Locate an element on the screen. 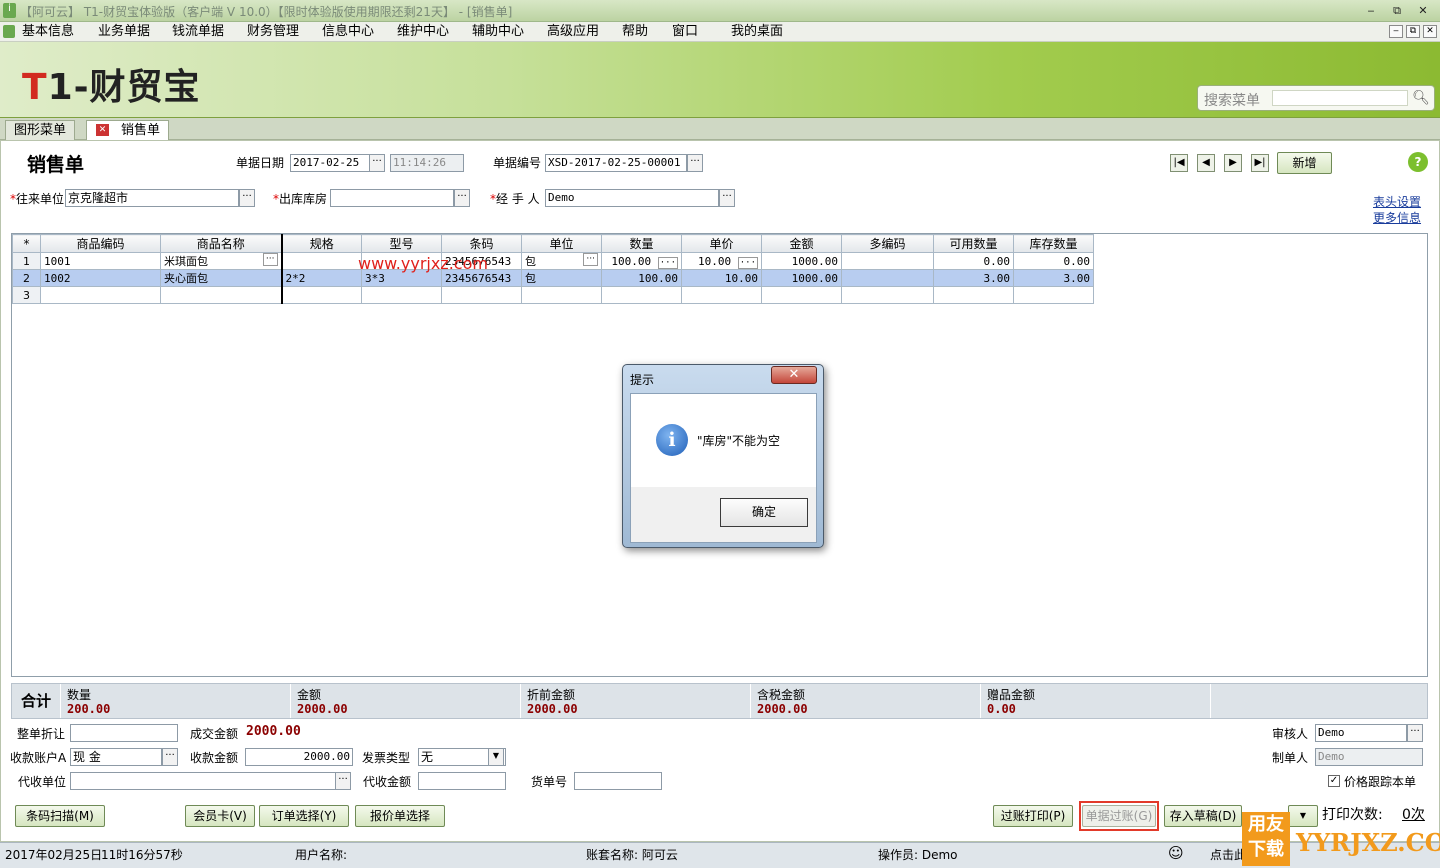 This screenshot has width=1440, height=868. menu-business-docs: 业务单据 is located at coordinates (124, 31).